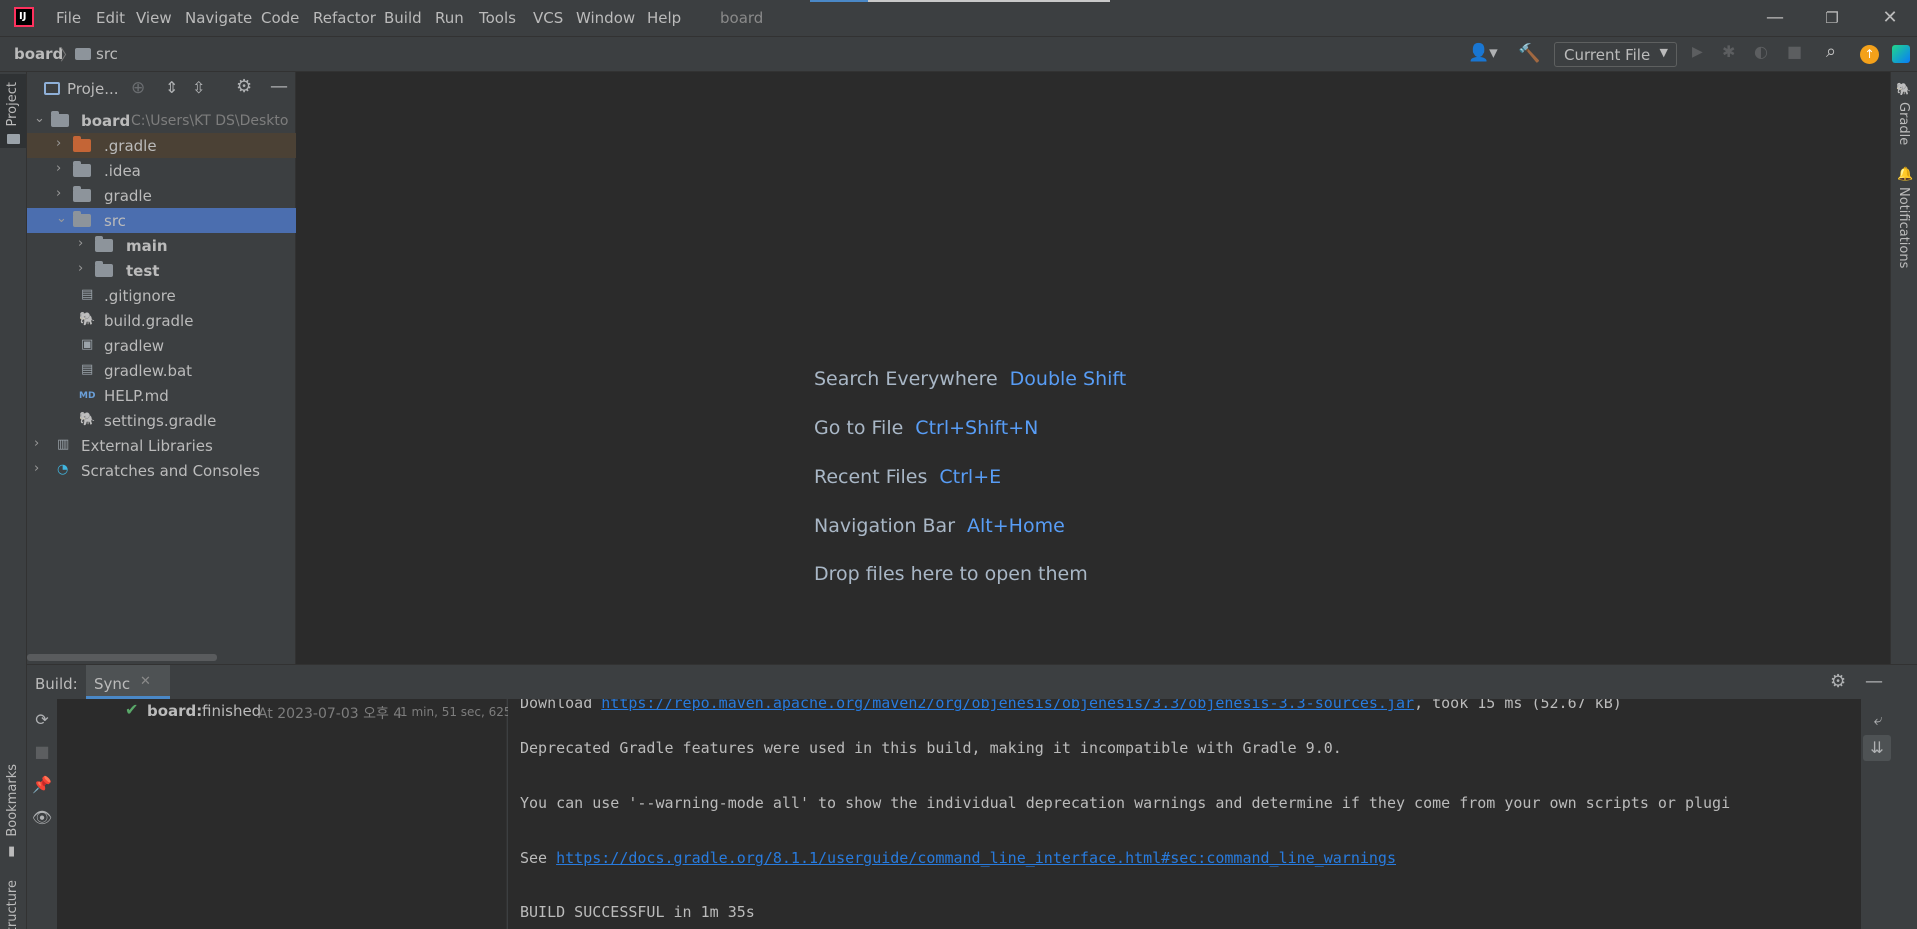  I want to click on gradle-tool-tab: 🐘 Gradle, so click(1904, 122).